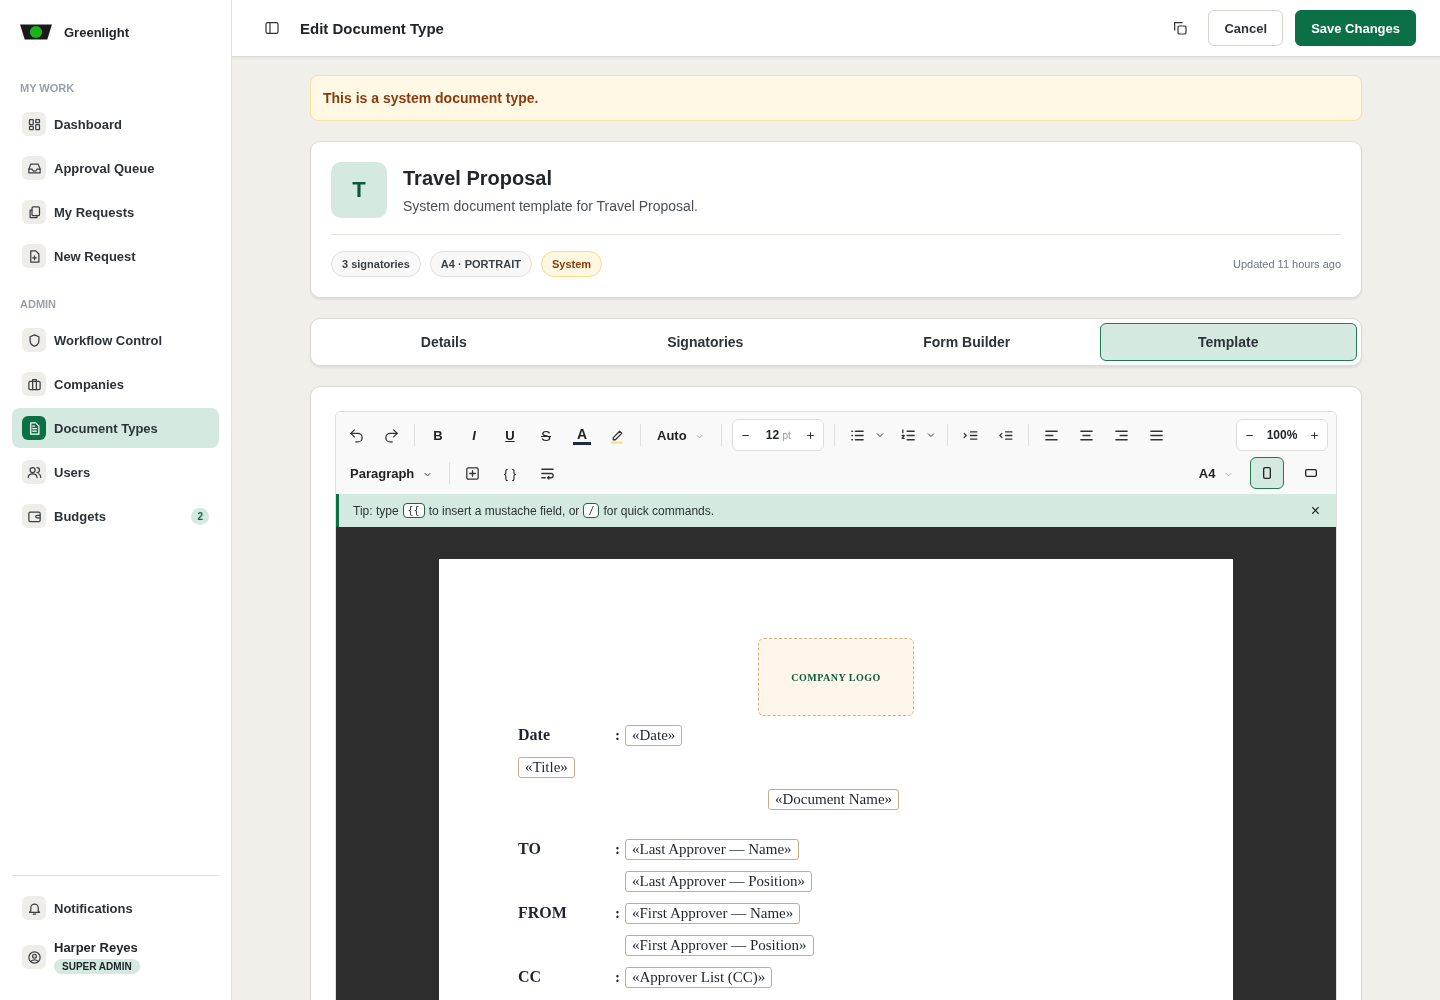 This screenshot has width=1440, height=1000. Describe the element at coordinates (718, 881) in the screenshot. I see `merge-field: «Last Approver — Position»` at that location.